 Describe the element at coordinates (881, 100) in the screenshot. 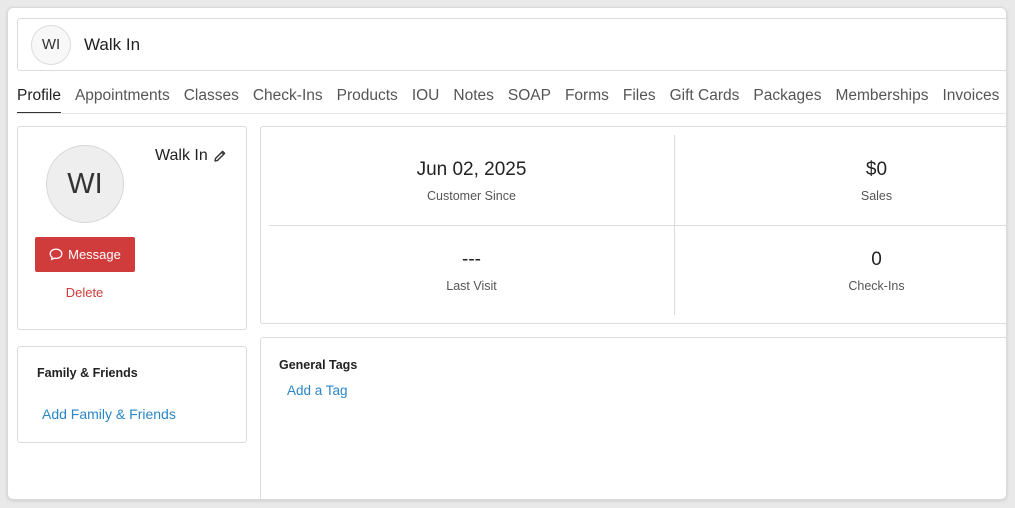

I see `tab-memberships: Memberships` at that location.